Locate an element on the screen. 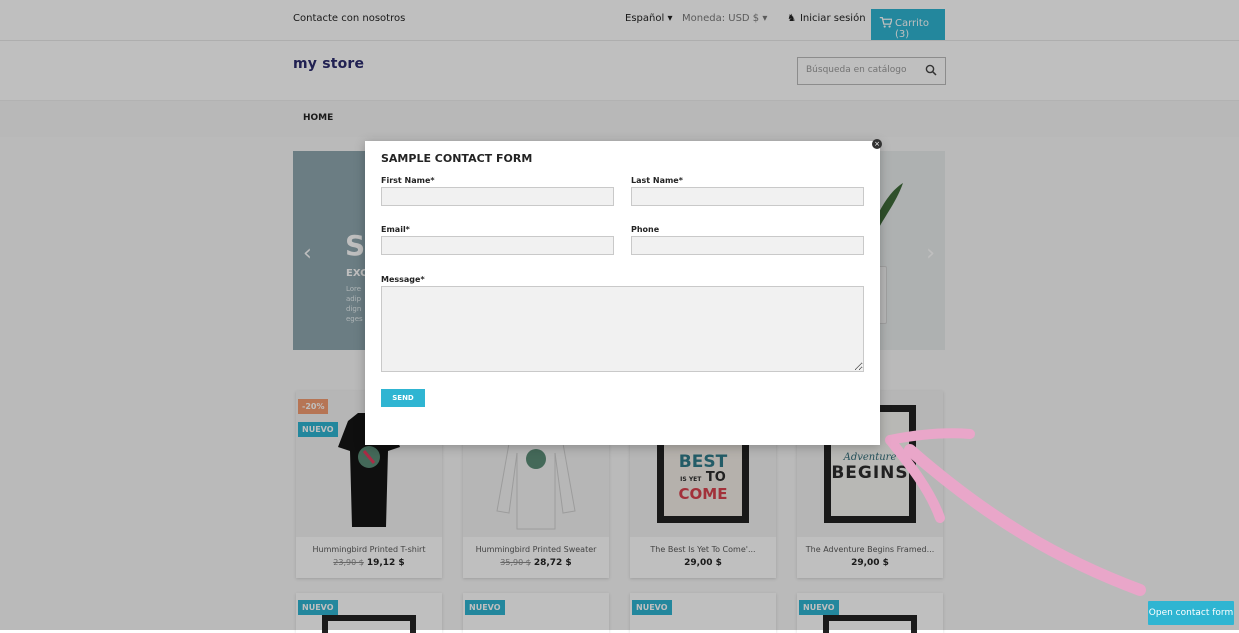 The height and width of the screenshot is (633, 1239). open-contact-form-button: Open contact form is located at coordinates (1191, 613).